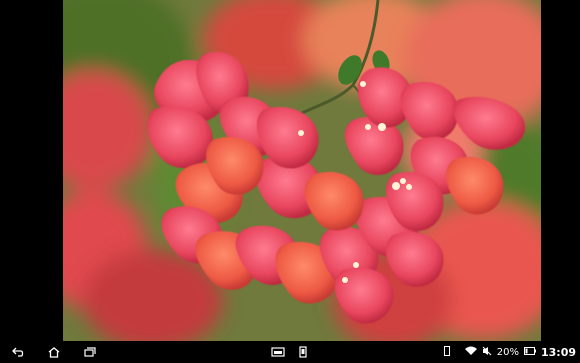  Describe the element at coordinates (487, 352) in the screenshot. I see `mute-icon` at that location.